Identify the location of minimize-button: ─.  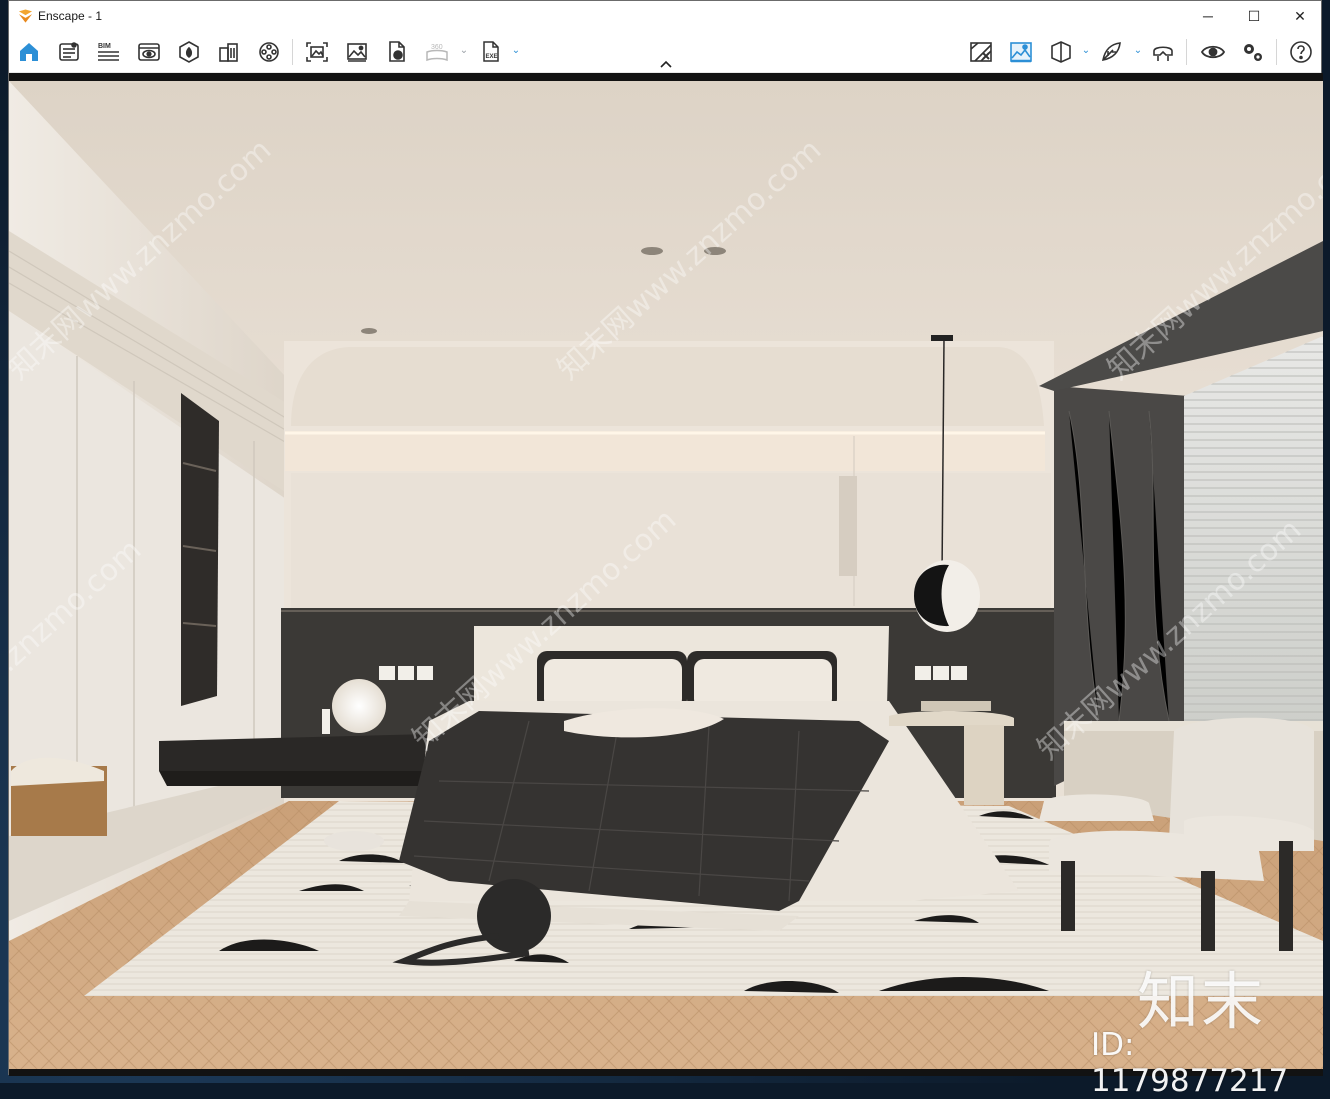
(1208, 16).